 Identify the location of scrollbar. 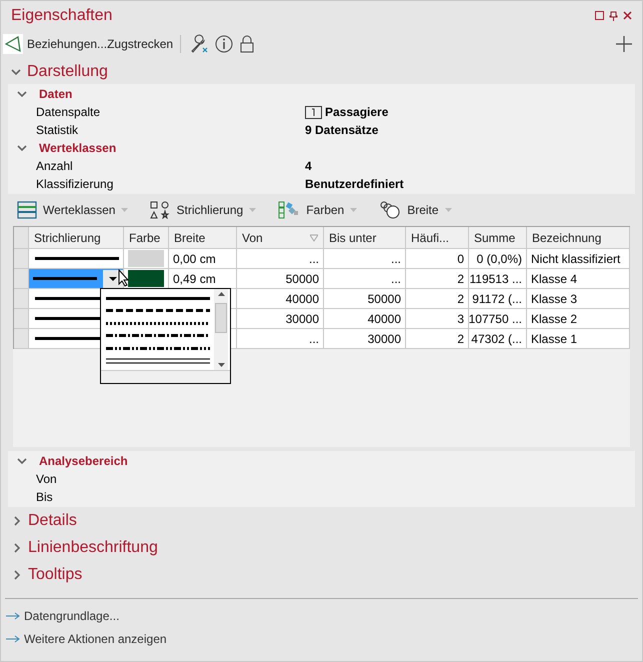
(221, 329).